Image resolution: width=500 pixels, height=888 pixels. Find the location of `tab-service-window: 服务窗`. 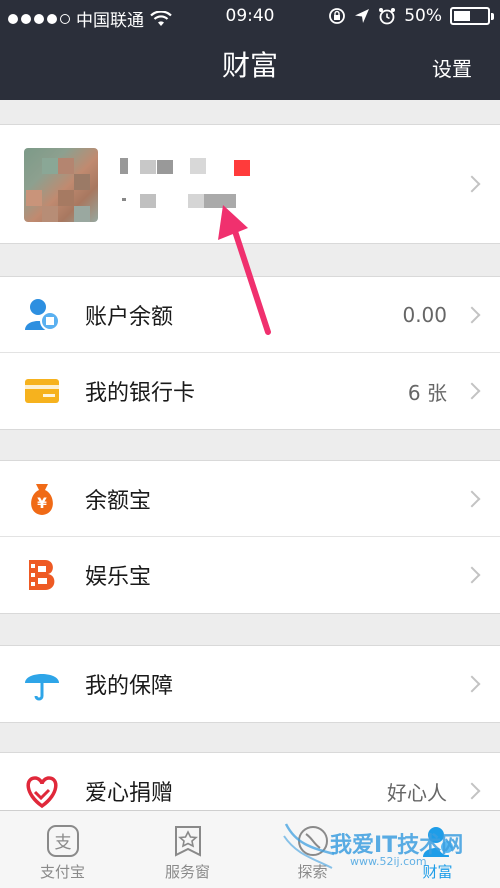

tab-service-window: 服务窗 is located at coordinates (187, 849).